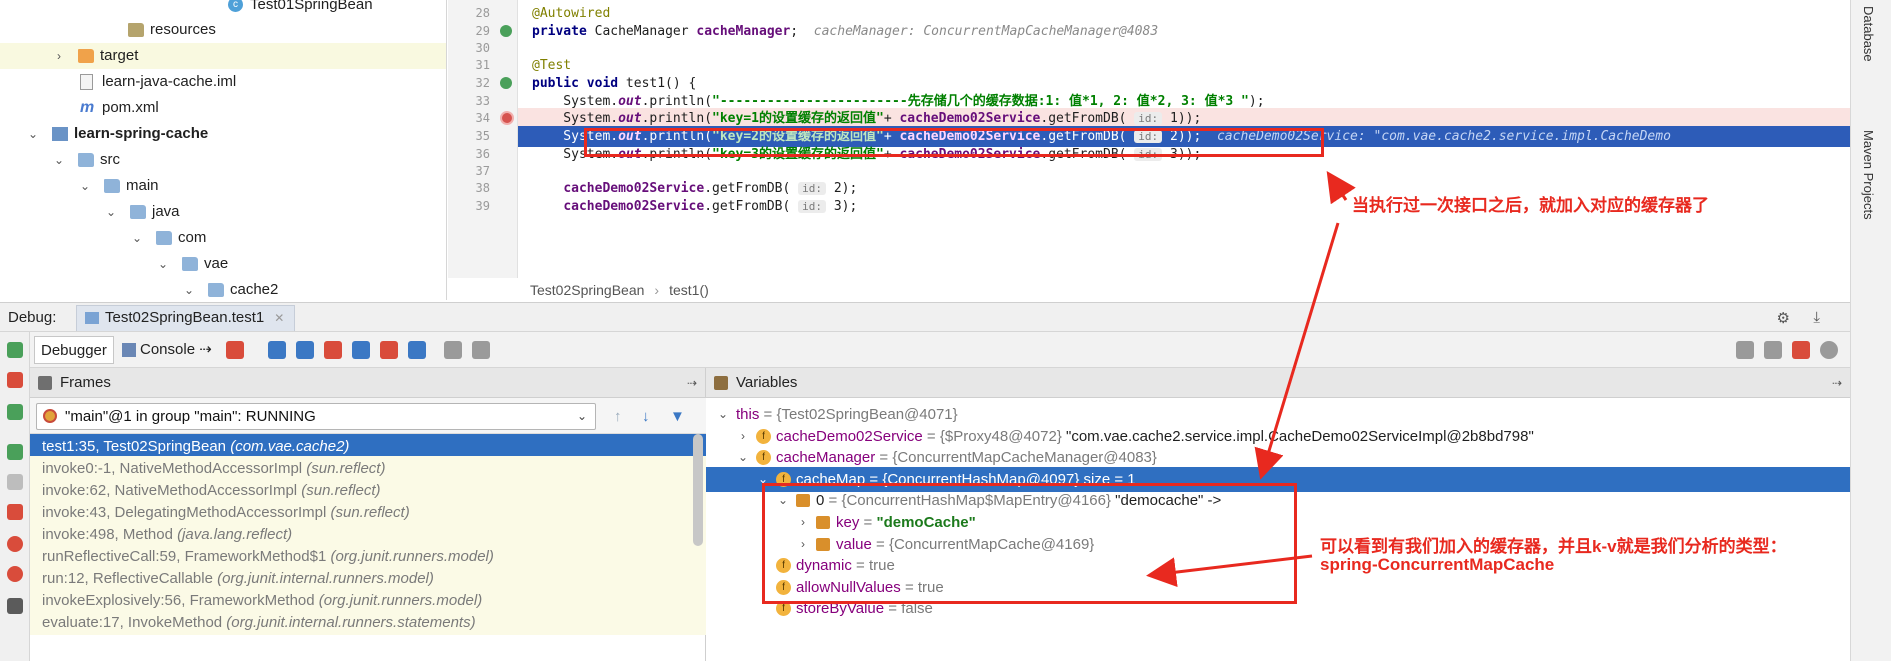  What do you see at coordinates (333, 350) in the screenshot?
I see `force-step-into-icon` at bounding box center [333, 350].